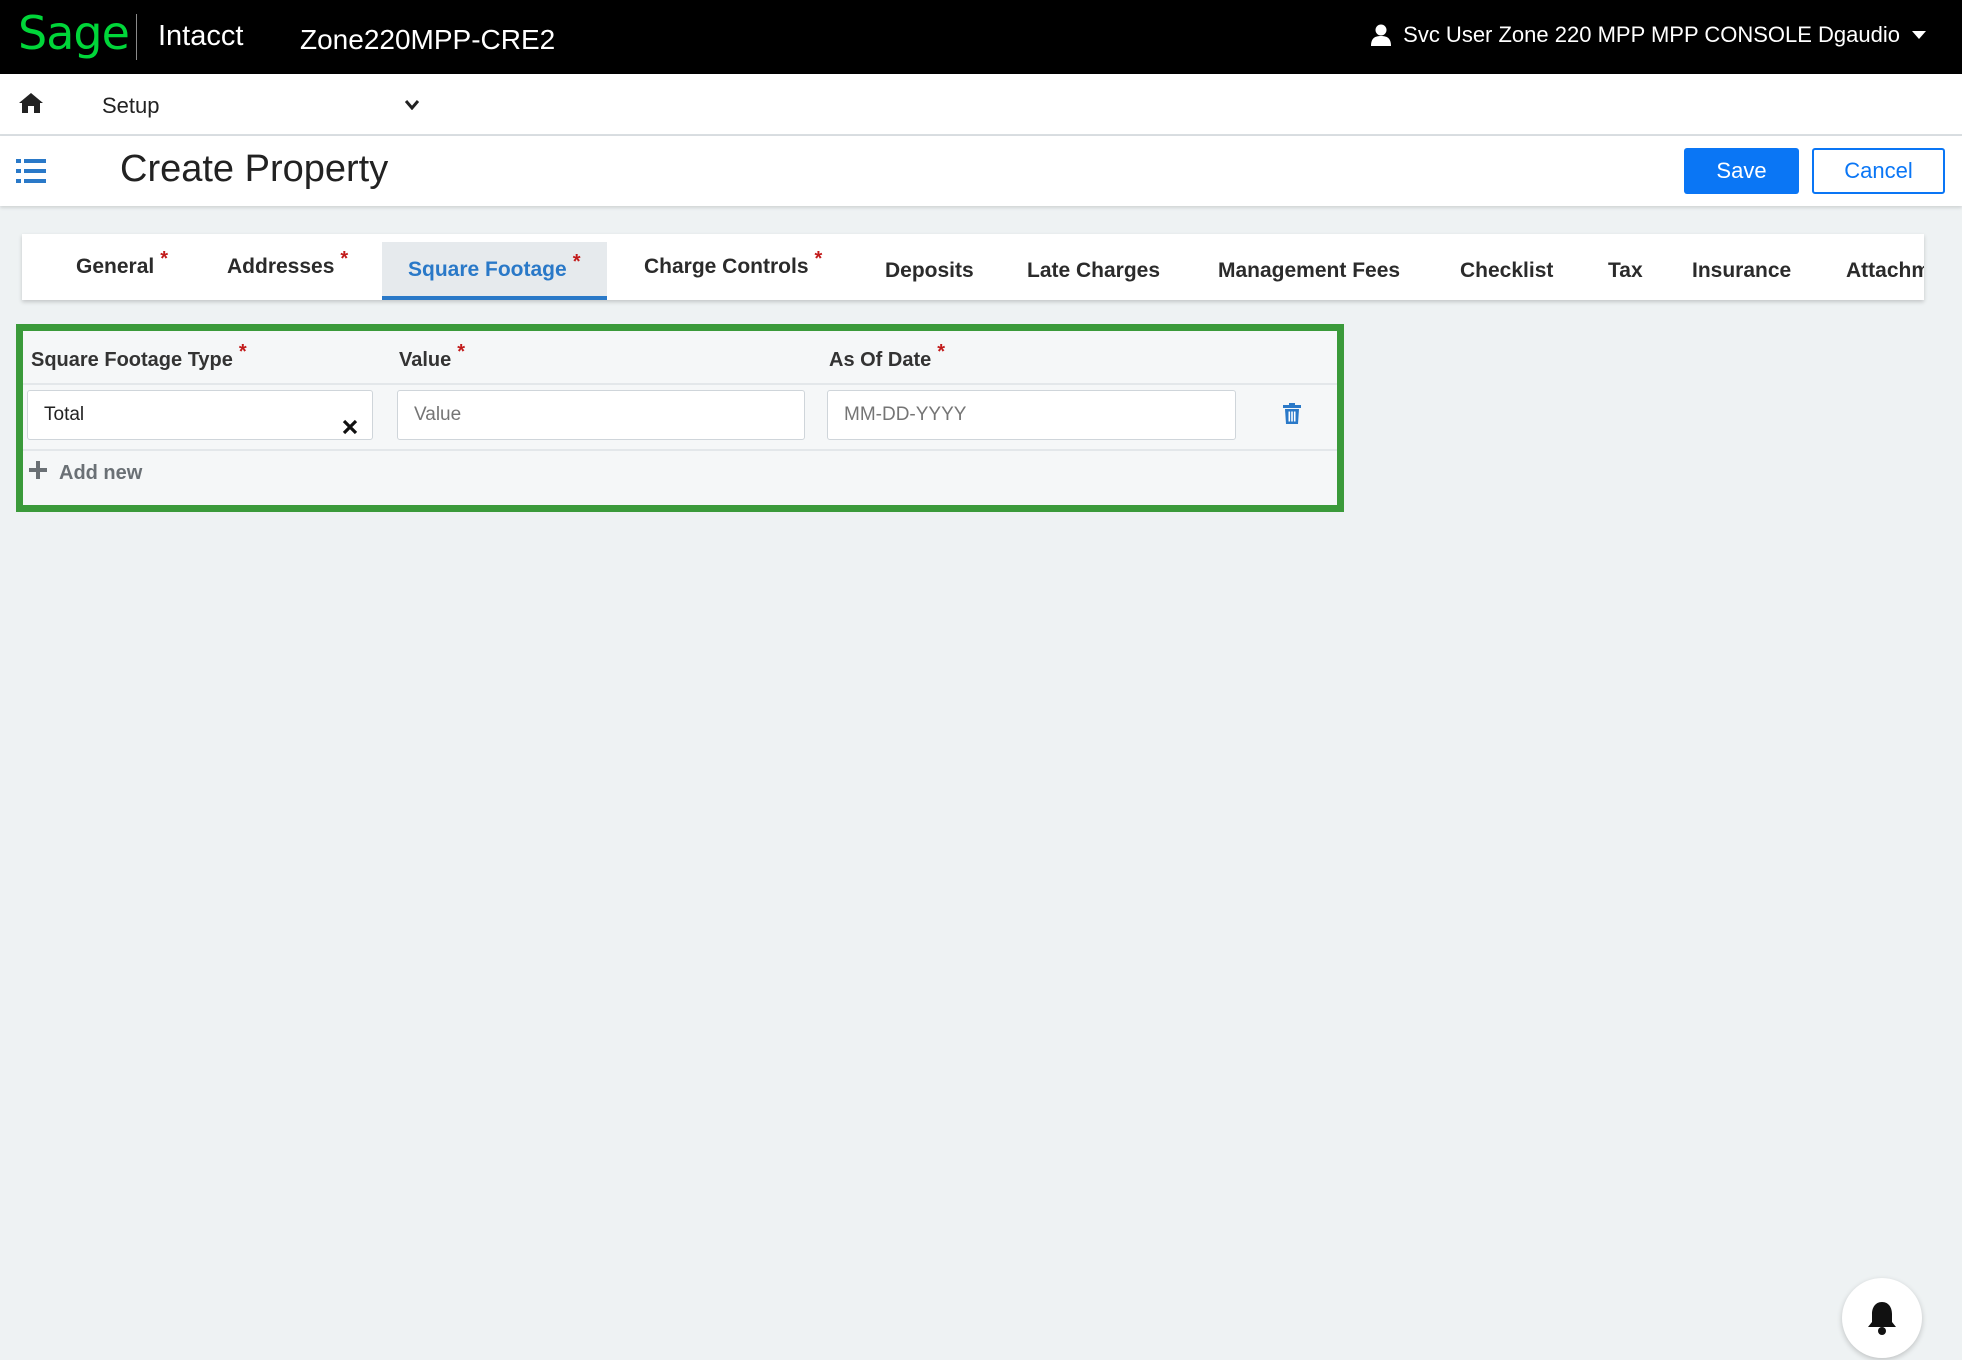 This screenshot has height=1360, width=1962. What do you see at coordinates (131, 106) in the screenshot?
I see `setup-menu-label: Setup` at bounding box center [131, 106].